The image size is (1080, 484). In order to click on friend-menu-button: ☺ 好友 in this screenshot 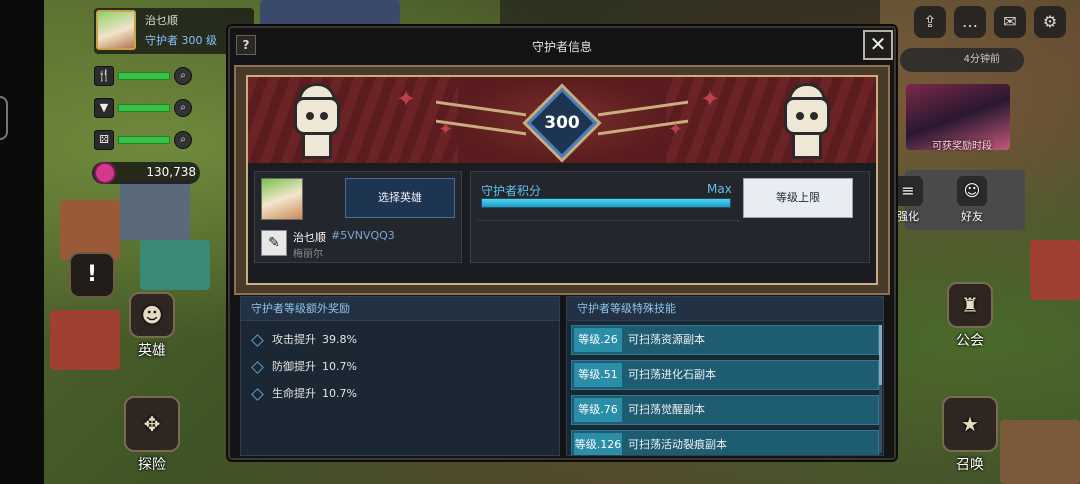, I will do `click(972, 200)`.